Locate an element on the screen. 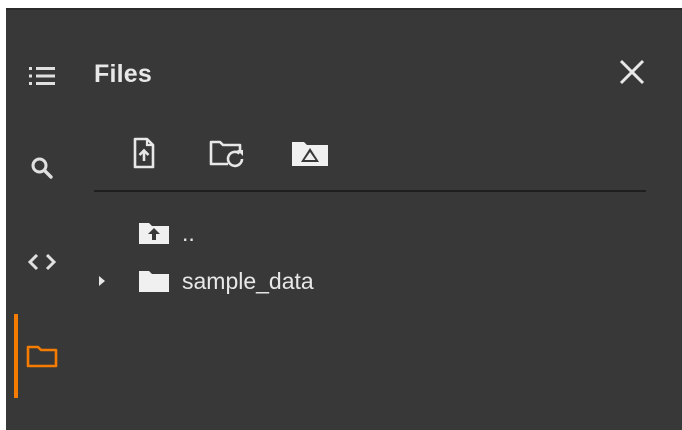 The height and width of the screenshot is (430, 682). toolbar-divider is located at coordinates (370, 191).